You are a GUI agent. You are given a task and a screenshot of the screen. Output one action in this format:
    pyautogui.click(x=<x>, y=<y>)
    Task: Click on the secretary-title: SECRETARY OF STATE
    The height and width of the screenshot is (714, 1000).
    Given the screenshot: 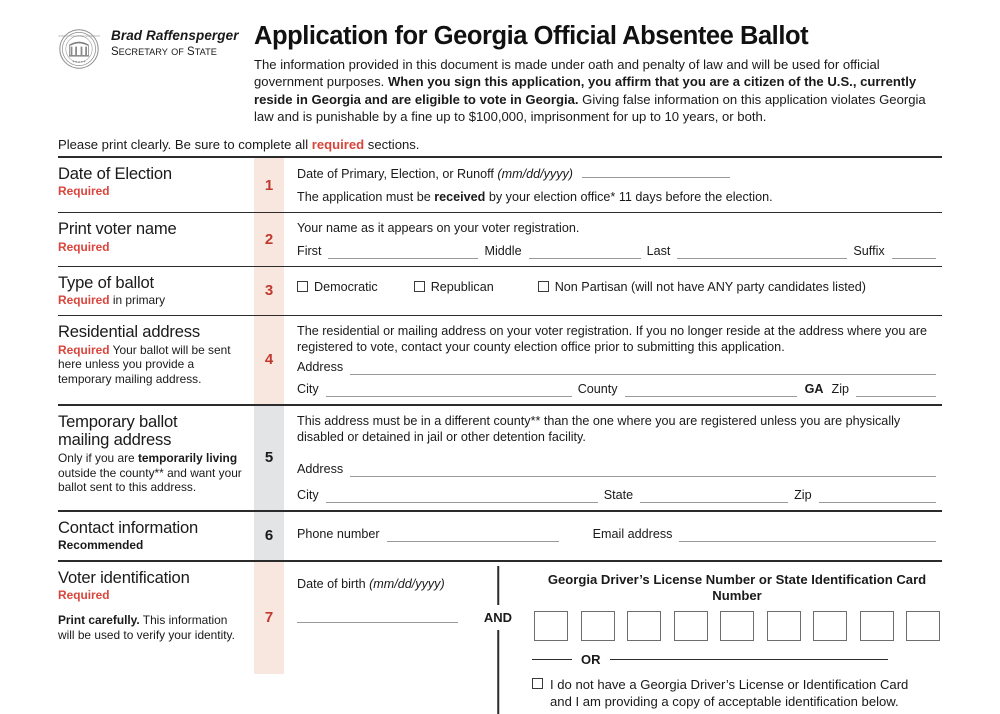 What is the action you would take?
    pyautogui.click(x=164, y=52)
    